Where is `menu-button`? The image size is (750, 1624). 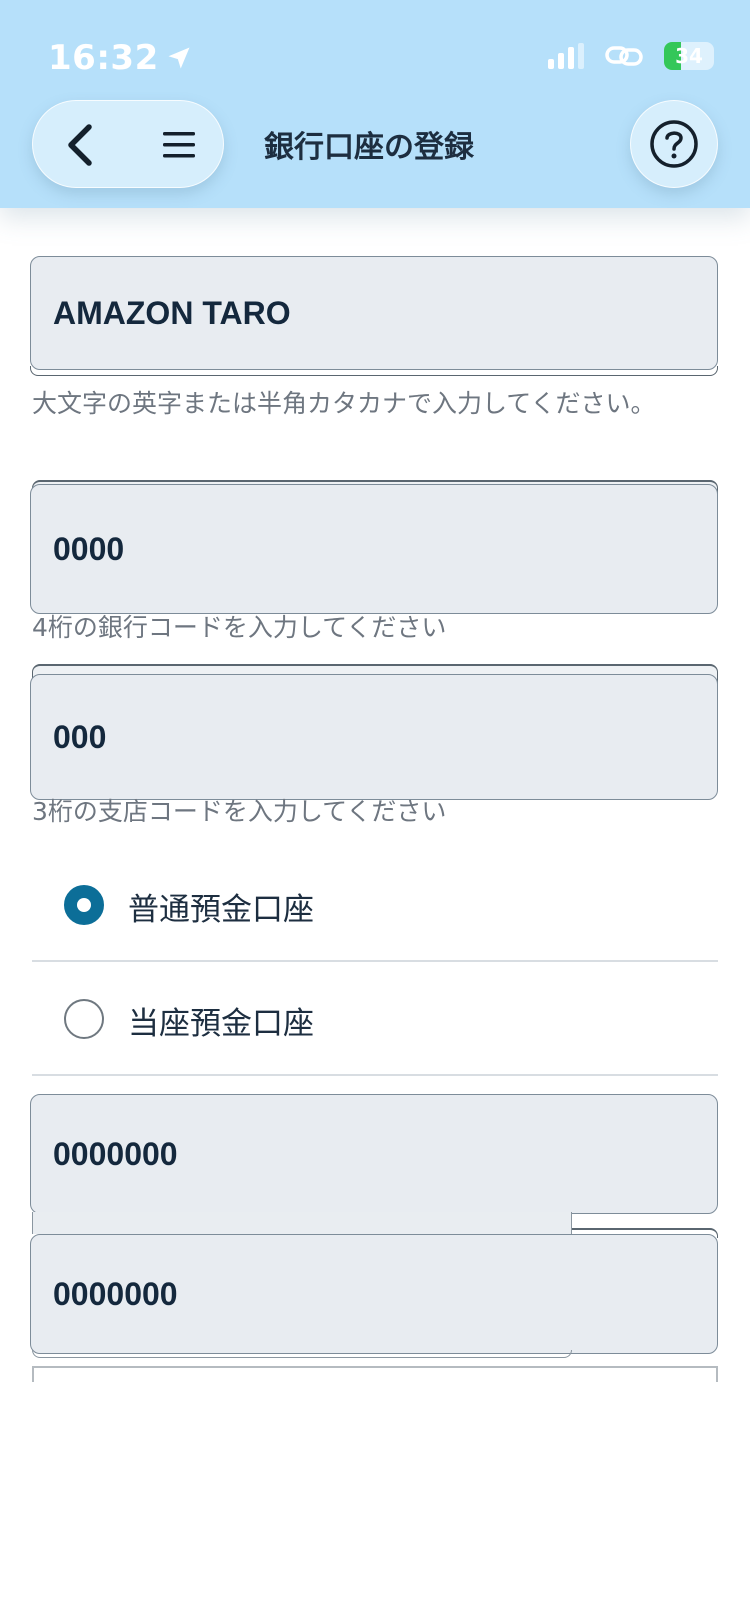 menu-button is located at coordinates (179, 145).